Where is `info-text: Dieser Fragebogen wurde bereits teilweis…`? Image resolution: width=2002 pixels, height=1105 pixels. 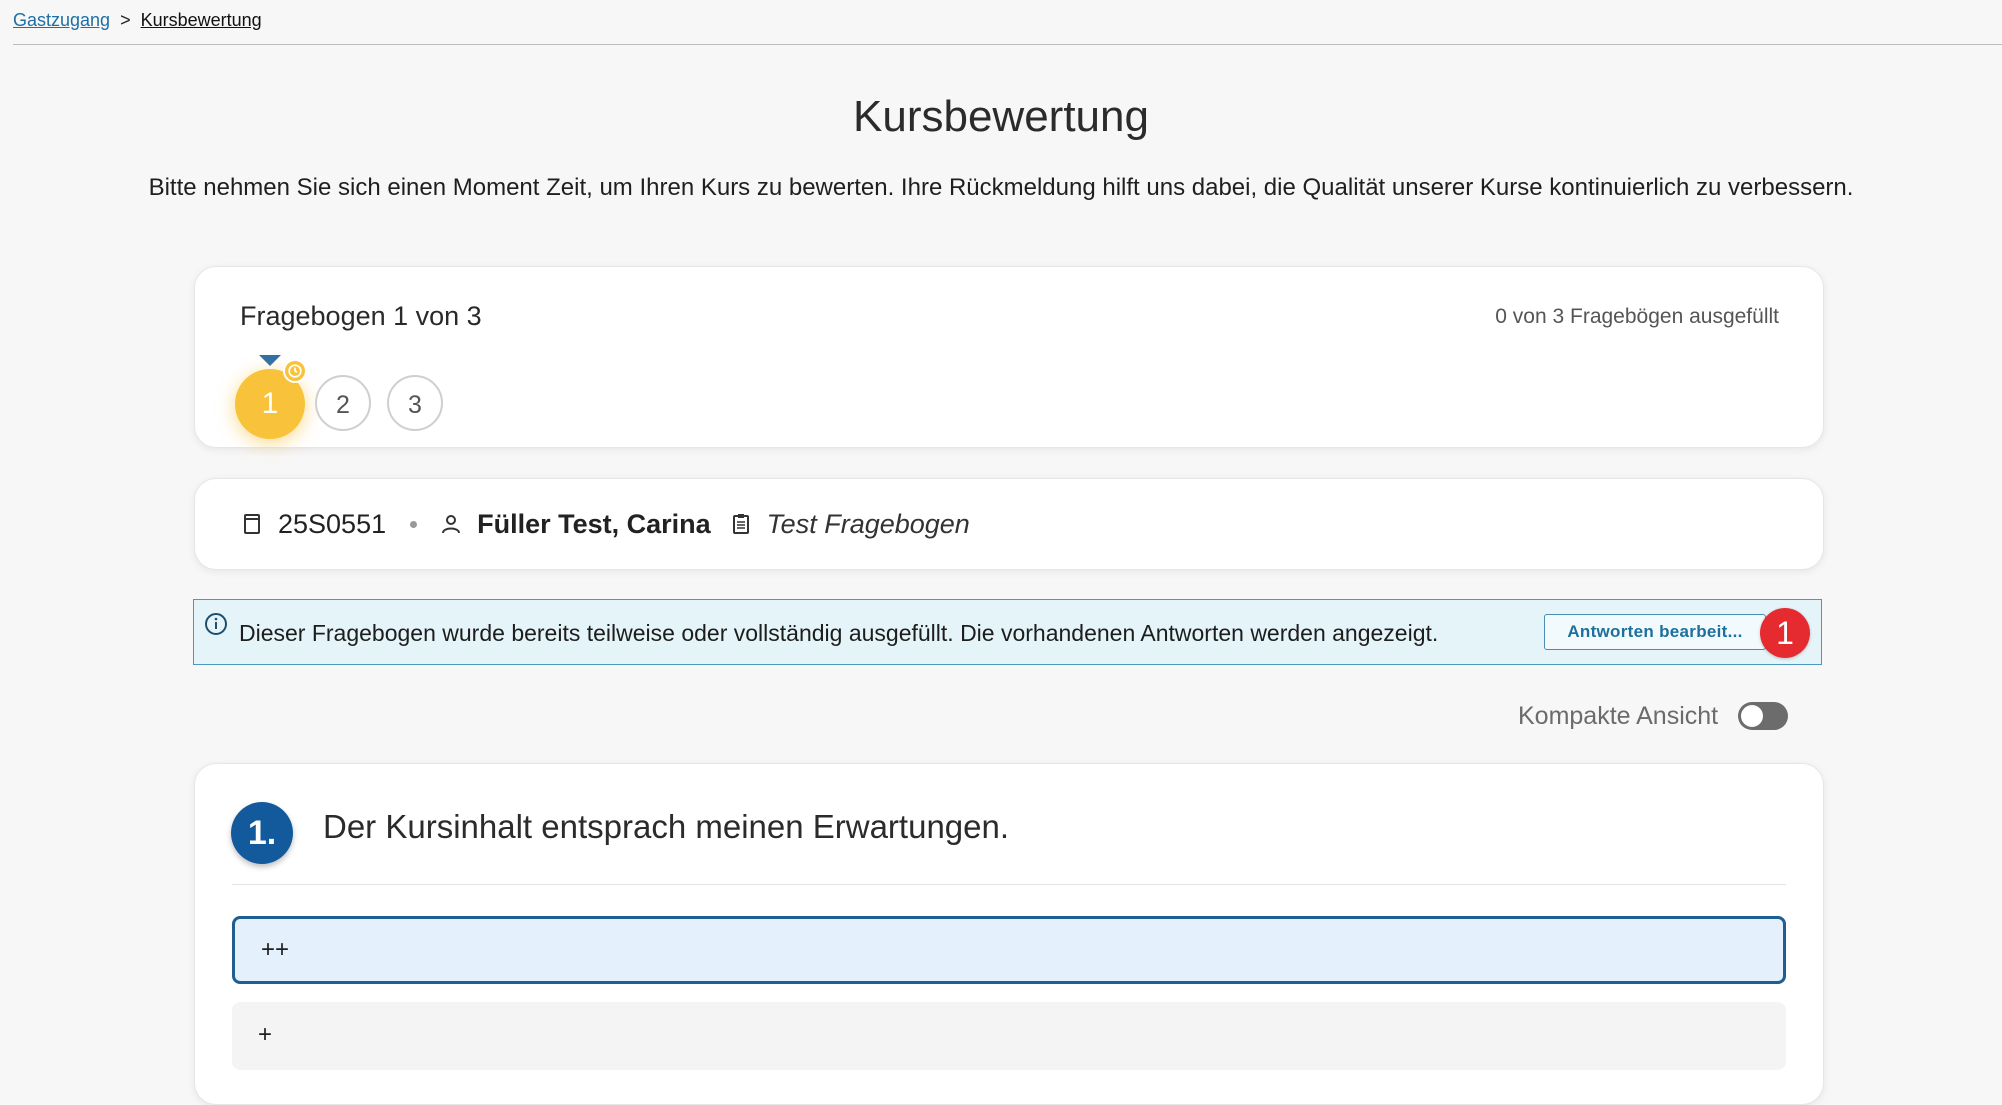
info-text: Dieser Fragebogen wurde bereits teilweis… is located at coordinates (839, 633).